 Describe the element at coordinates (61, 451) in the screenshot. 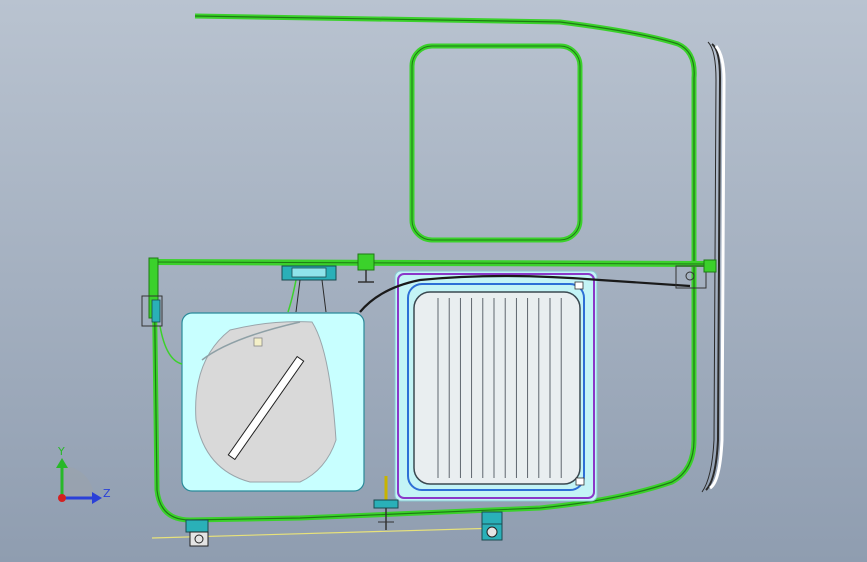

I see `y-axis-label: Y` at that location.